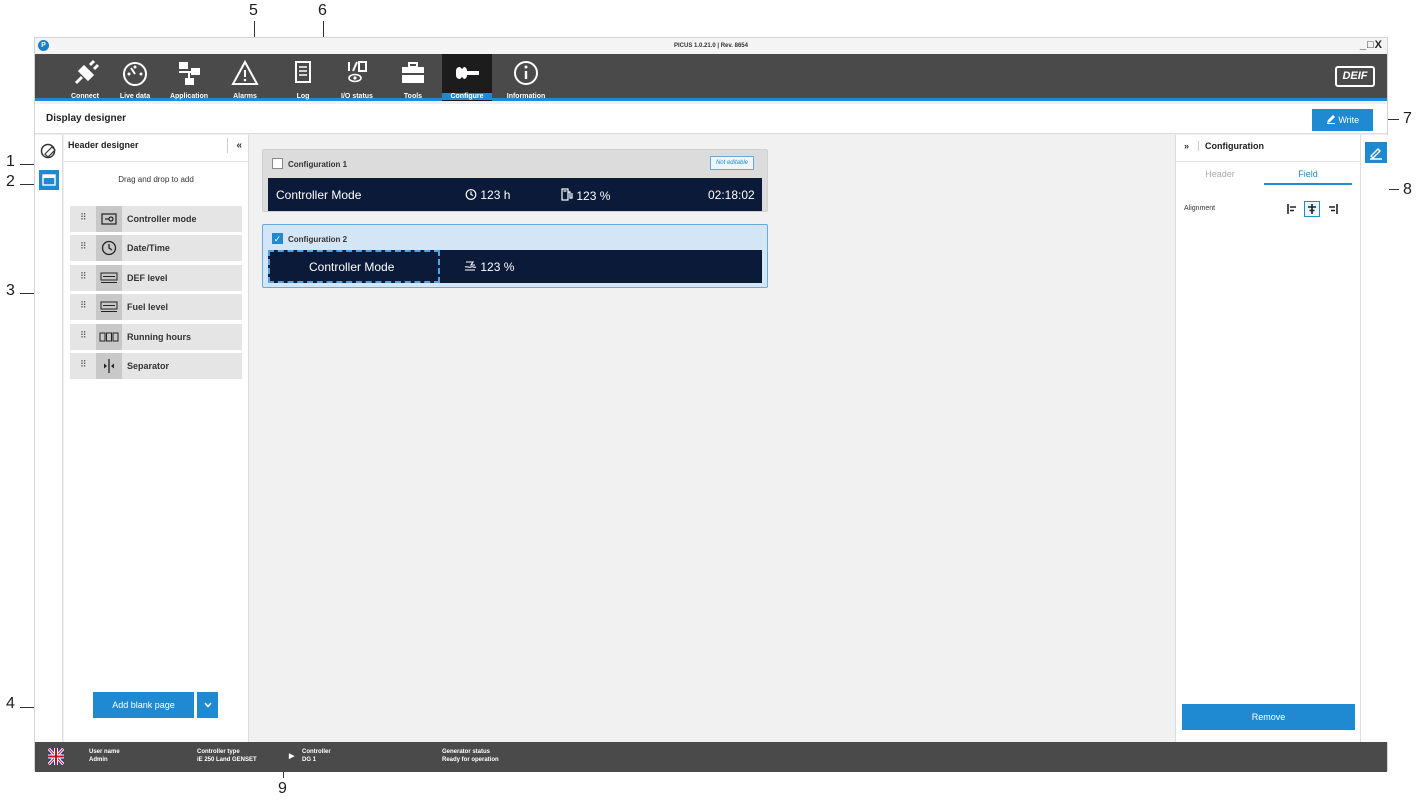 Image resolution: width=1427 pixels, height=800 pixels. I want to click on controller-type-label: Controller type, so click(218, 752).